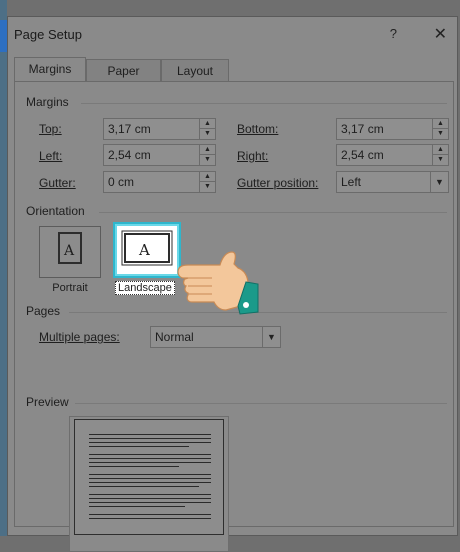 Image resolution: width=460 pixels, height=552 pixels. Describe the element at coordinates (70, 288) in the screenshot. I see `portrait-label: Portrait` at that location.